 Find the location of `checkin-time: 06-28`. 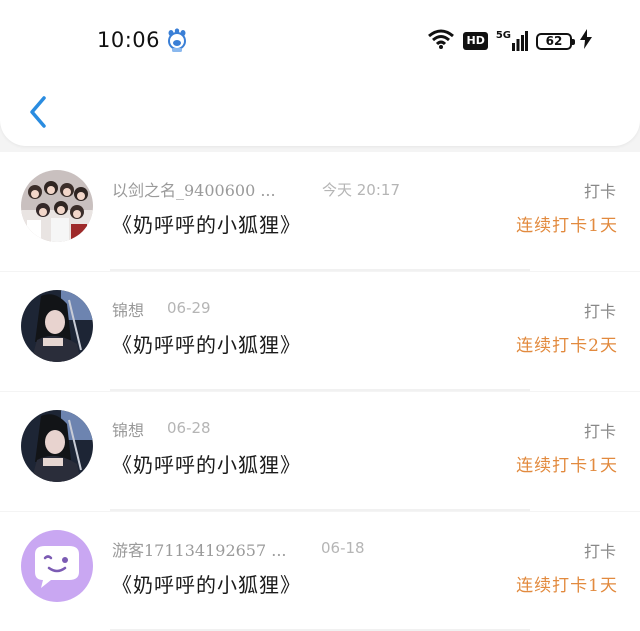

checkin-time: 06-28 is located at coordinates (189, 428).